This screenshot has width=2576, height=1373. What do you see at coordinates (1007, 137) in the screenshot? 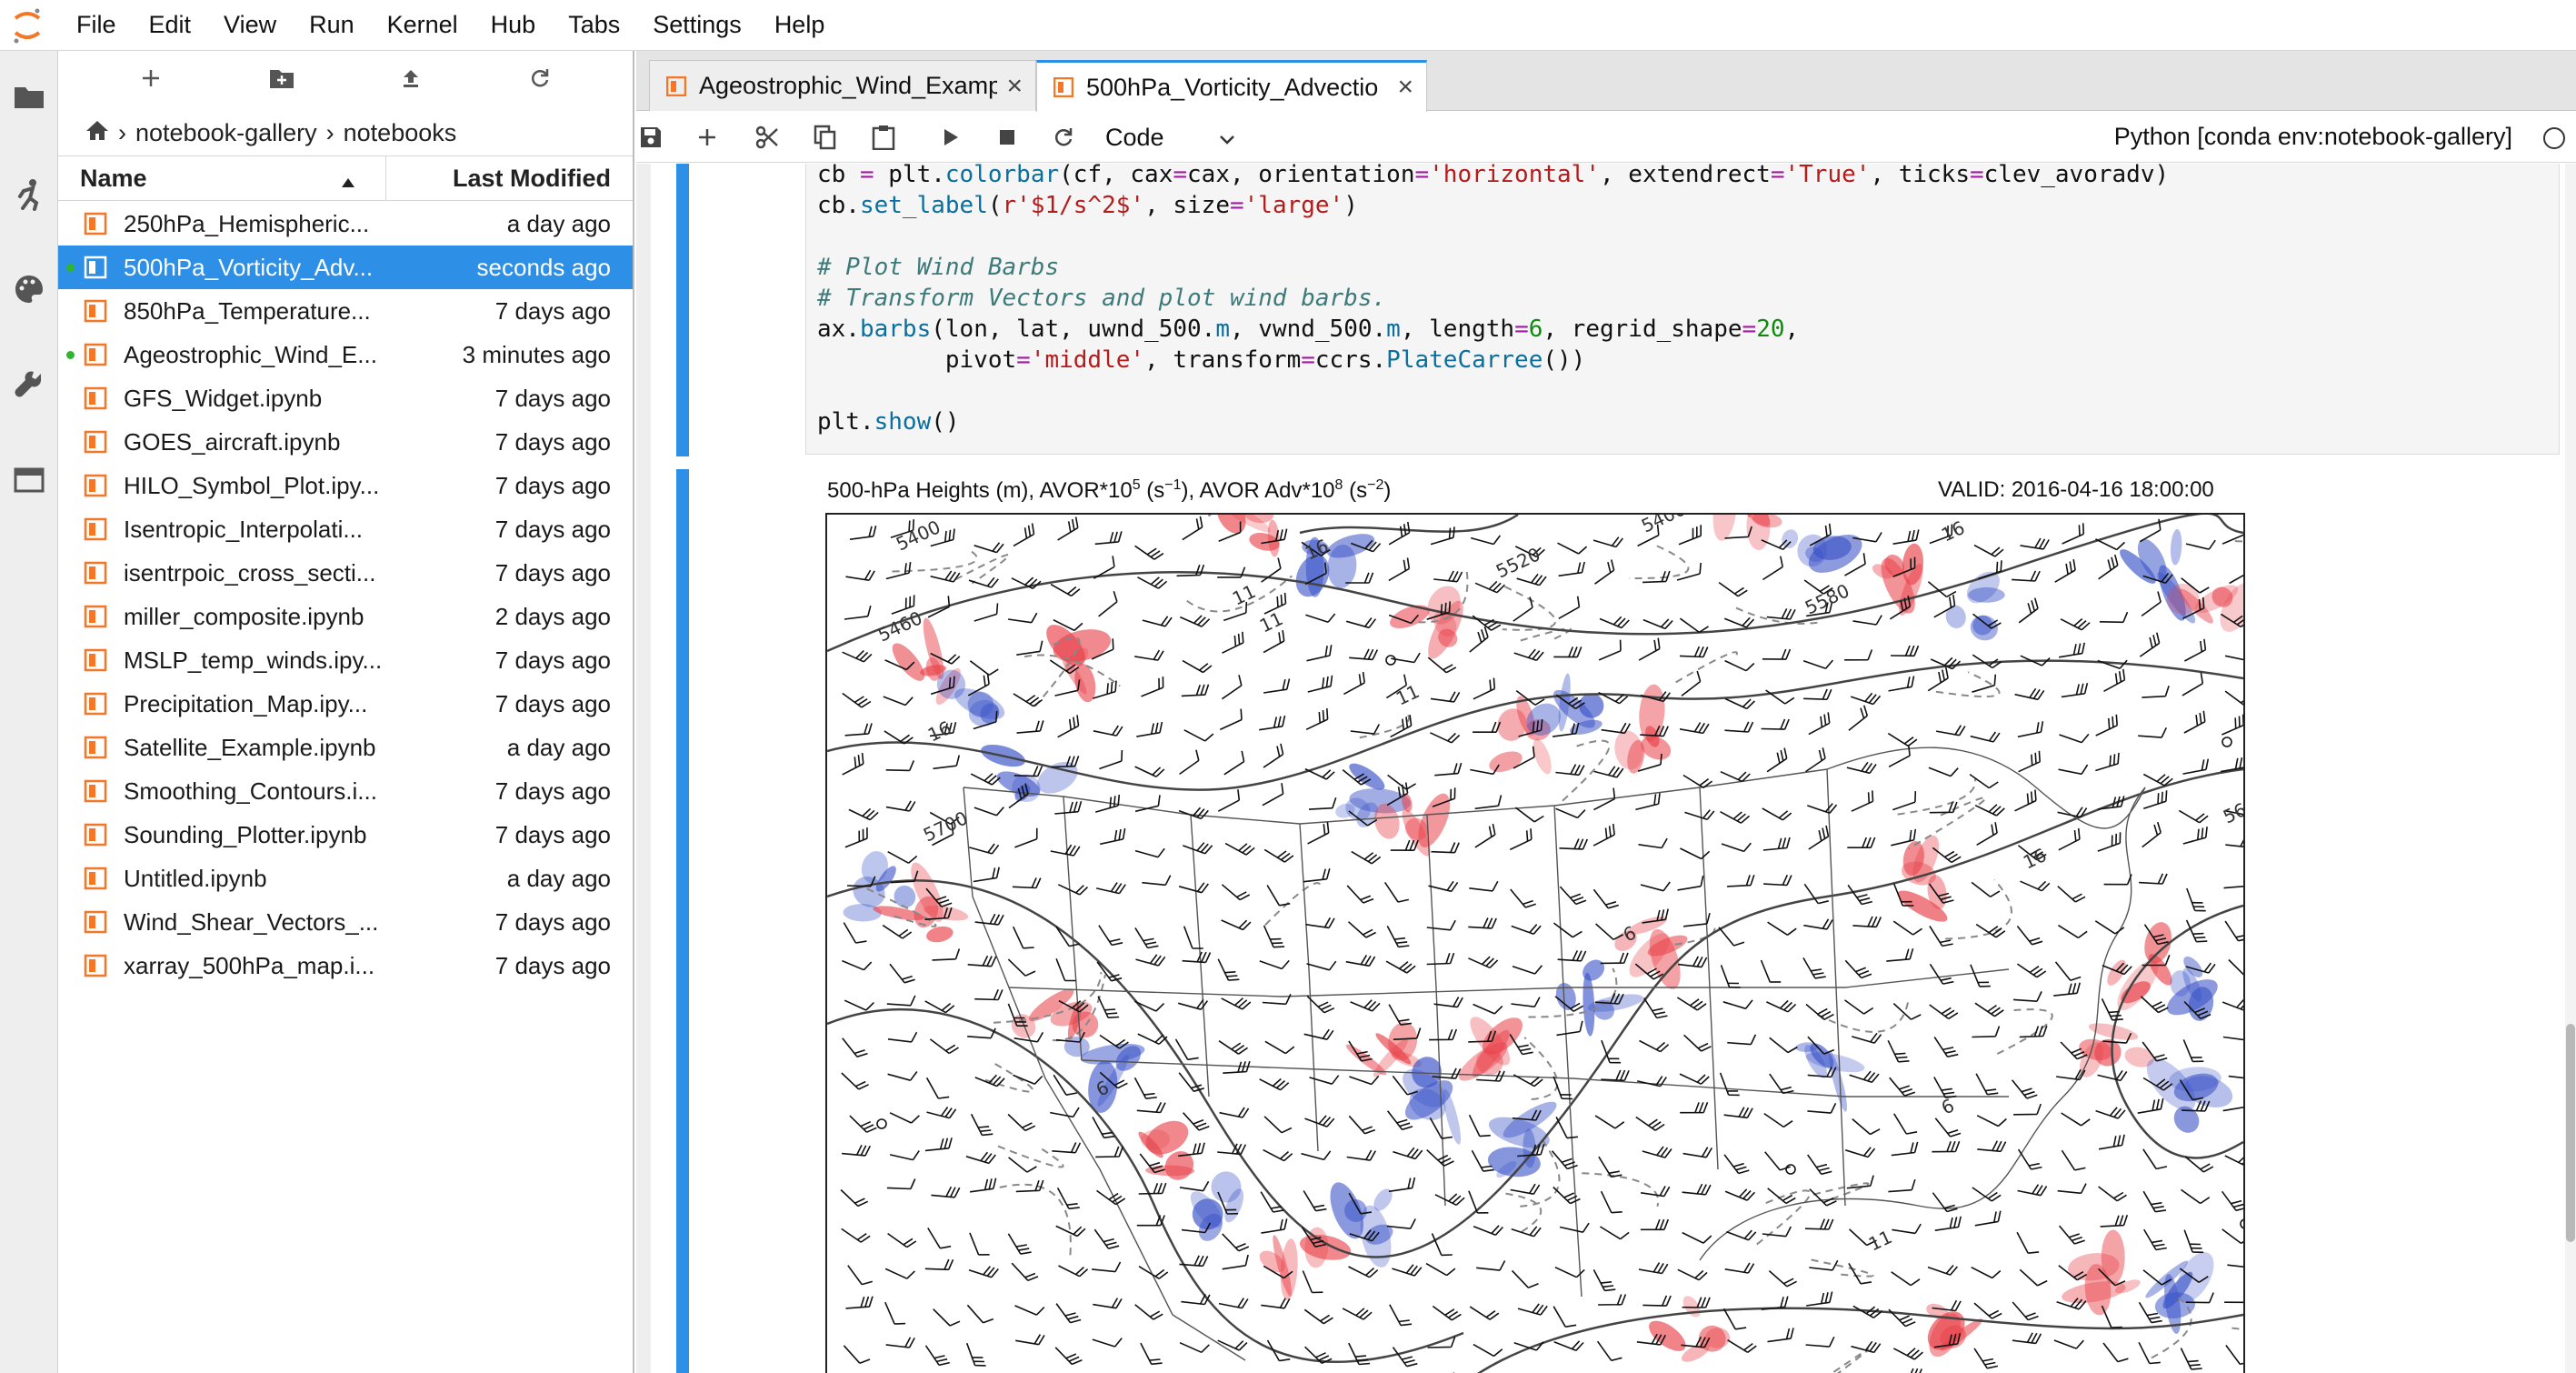
I see `stop-icon` at bounding box center [1007, 137].